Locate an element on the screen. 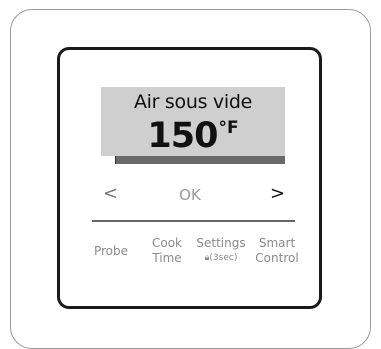  cook-time-label-line1: Cook is located at coordinates (166, 243).